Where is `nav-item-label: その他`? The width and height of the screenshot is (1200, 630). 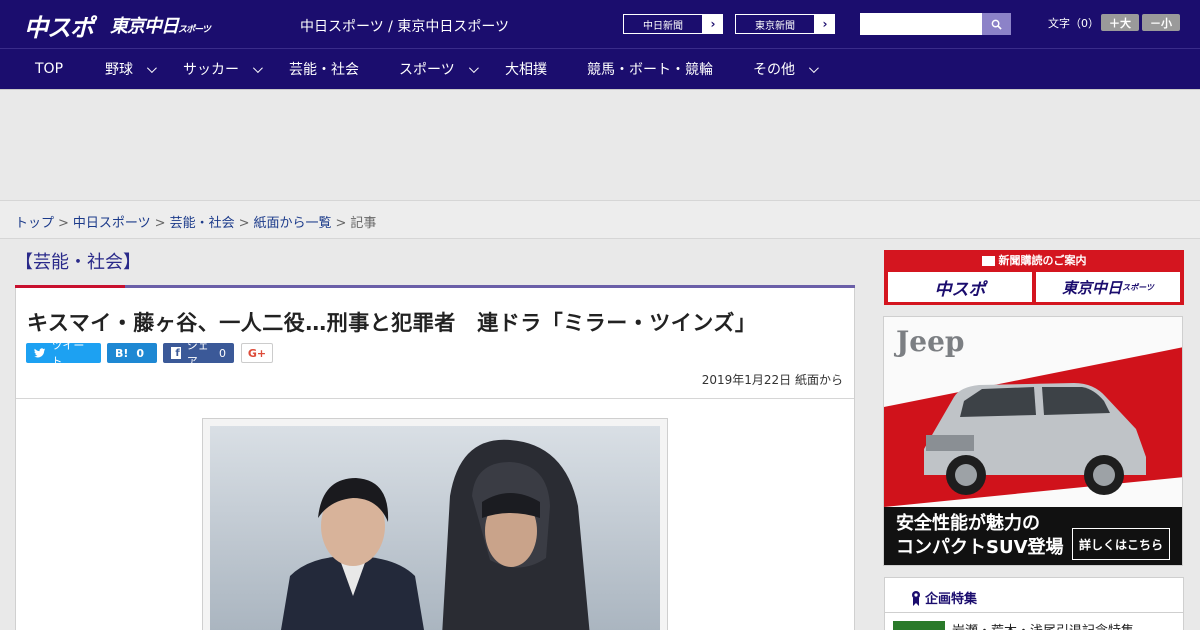 nav-item-label: その他 is located at coordinates (774, 70).